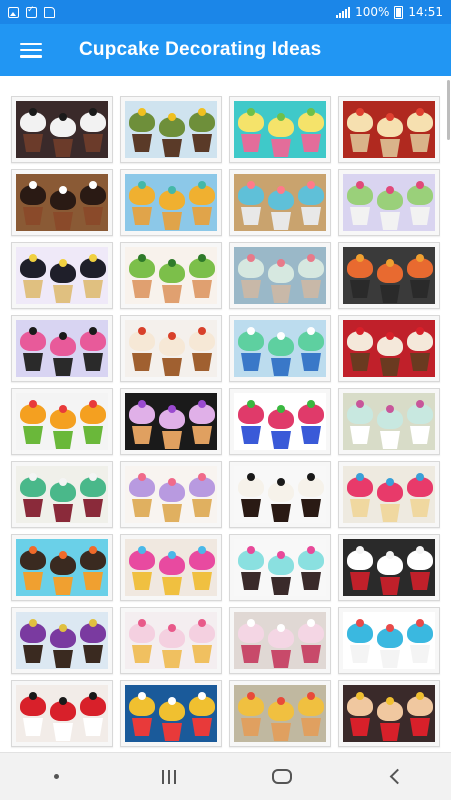 The height and width of the screenshot is (800, 451). I want to click on status-right-icons: 100% 14:51, so click(389, 12).